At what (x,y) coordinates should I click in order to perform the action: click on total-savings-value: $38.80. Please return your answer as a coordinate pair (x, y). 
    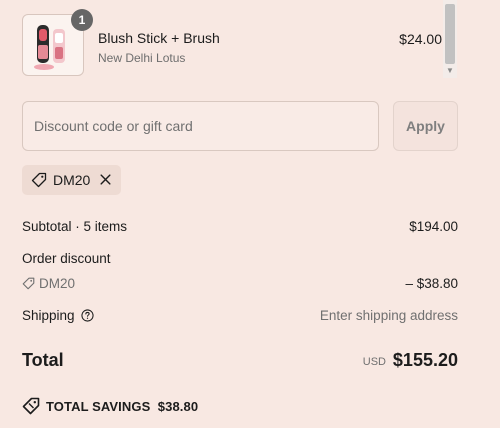
    Looking at the image, I should click on (178, 406).